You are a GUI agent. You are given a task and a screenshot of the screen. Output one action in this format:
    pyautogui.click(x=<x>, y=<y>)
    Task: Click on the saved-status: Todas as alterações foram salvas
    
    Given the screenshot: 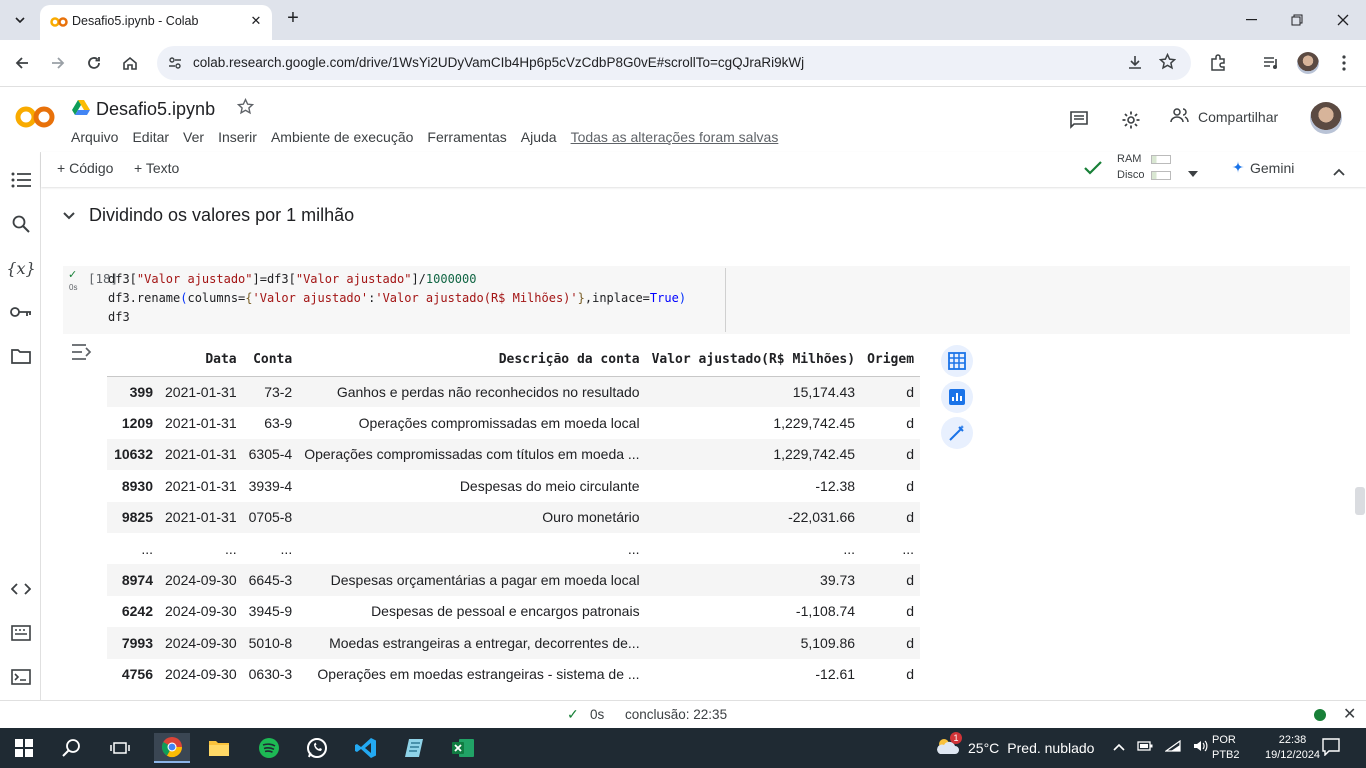 What is the action you would take?
    pyautogui.click(x=675, y=137)
    